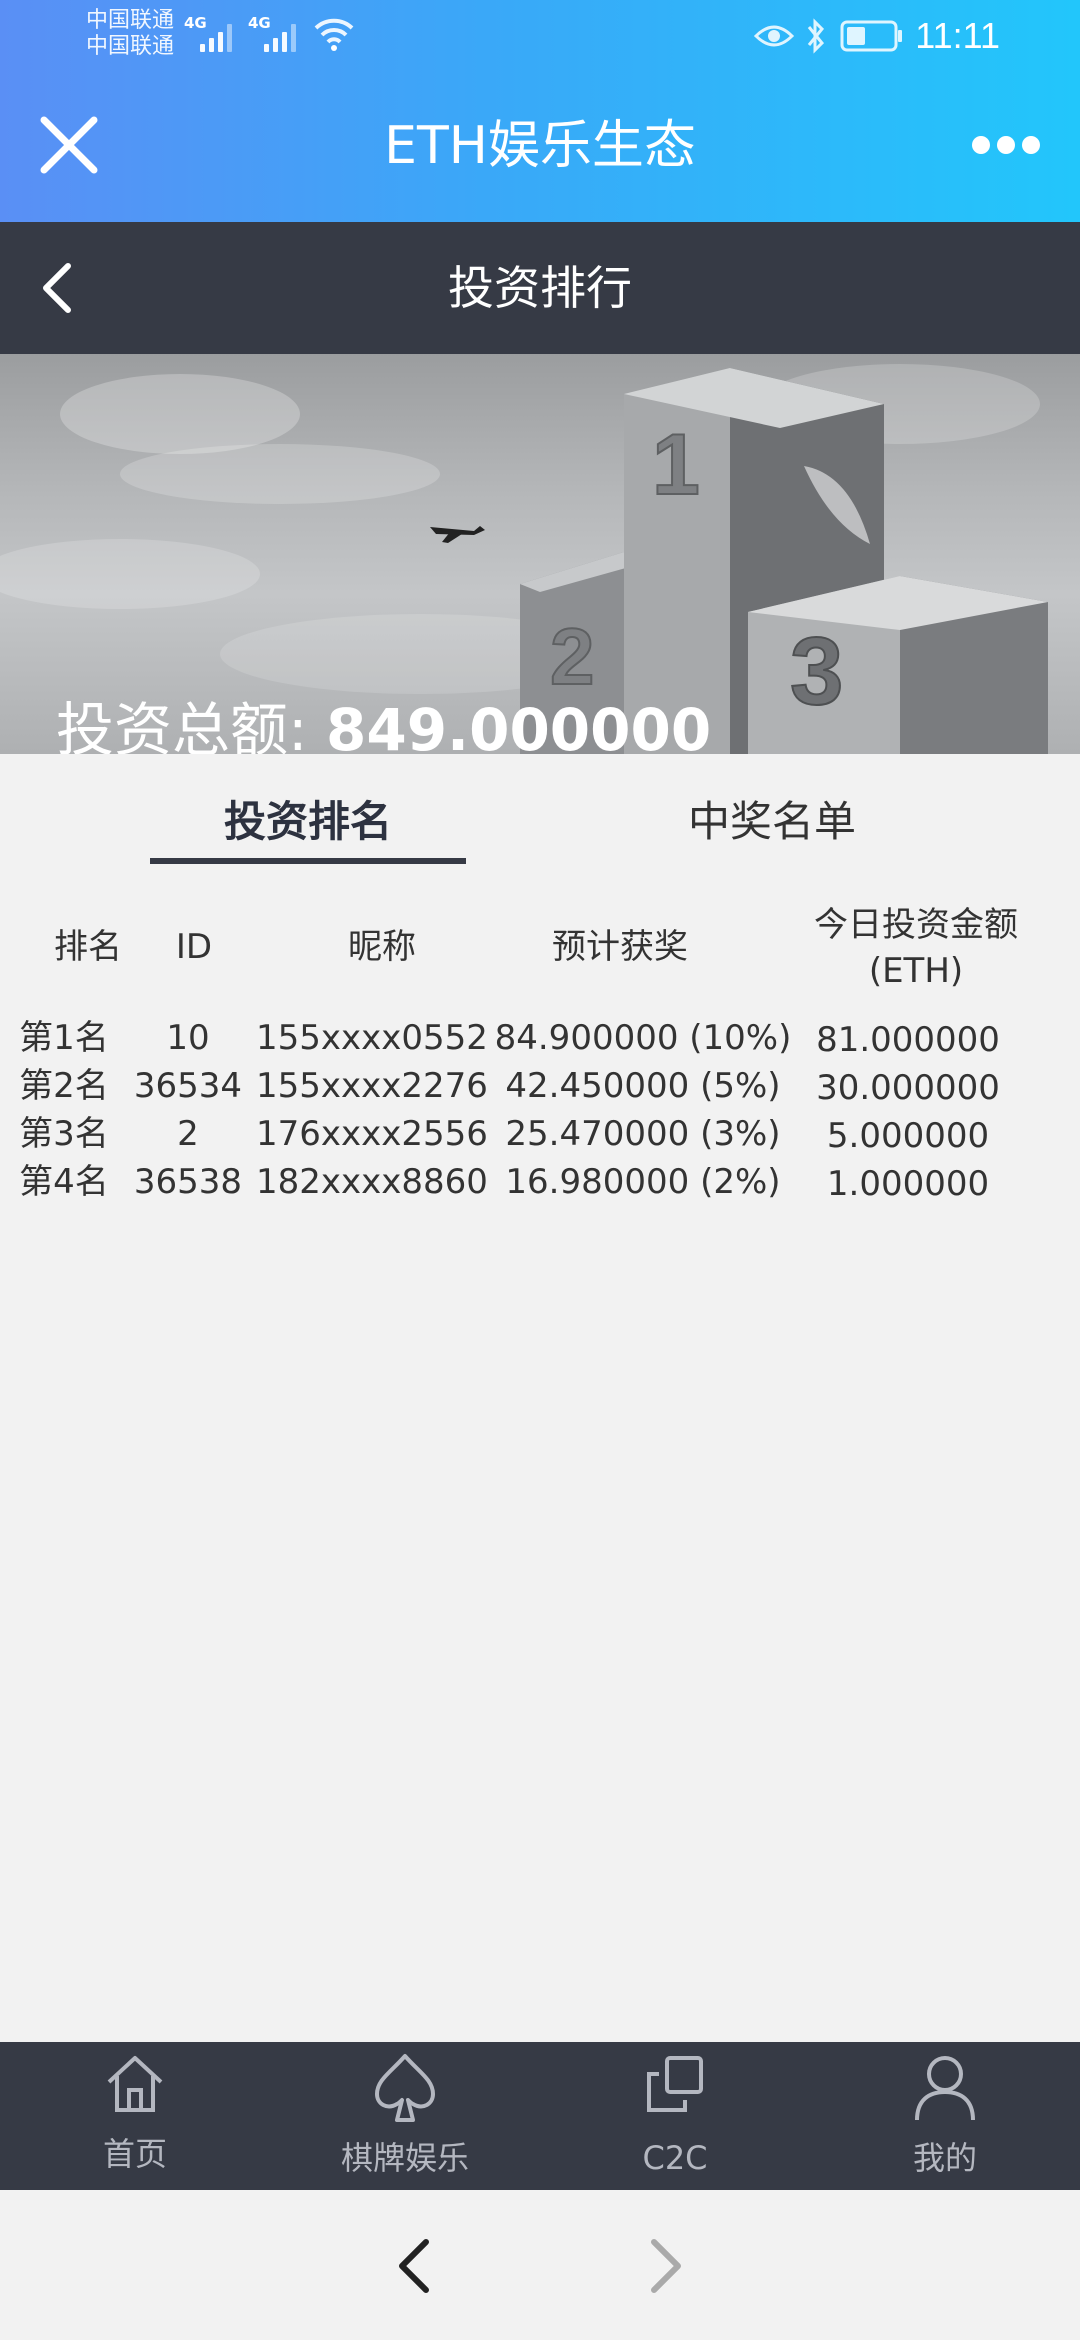 The width and height of the screenshot is (1080, 2340). I want to click on podium-number-3: 3, so click(816, 671).